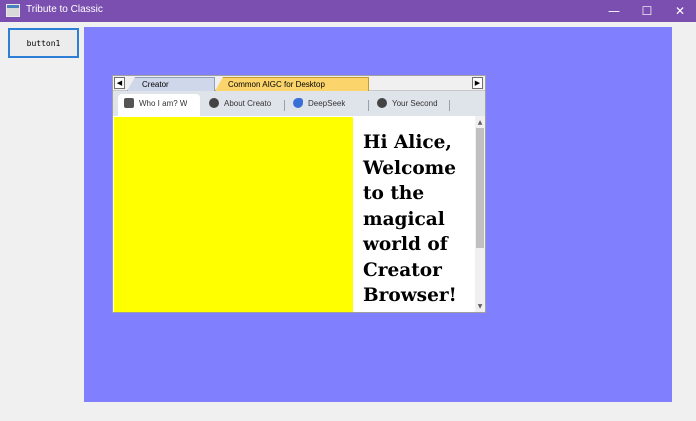 This screenshot has width=696, height=421. Describe the element at coordinates (292, 84) in the screenshot. I see `tab-common-aigc: Common AIGC for Desktop Application` at that location.